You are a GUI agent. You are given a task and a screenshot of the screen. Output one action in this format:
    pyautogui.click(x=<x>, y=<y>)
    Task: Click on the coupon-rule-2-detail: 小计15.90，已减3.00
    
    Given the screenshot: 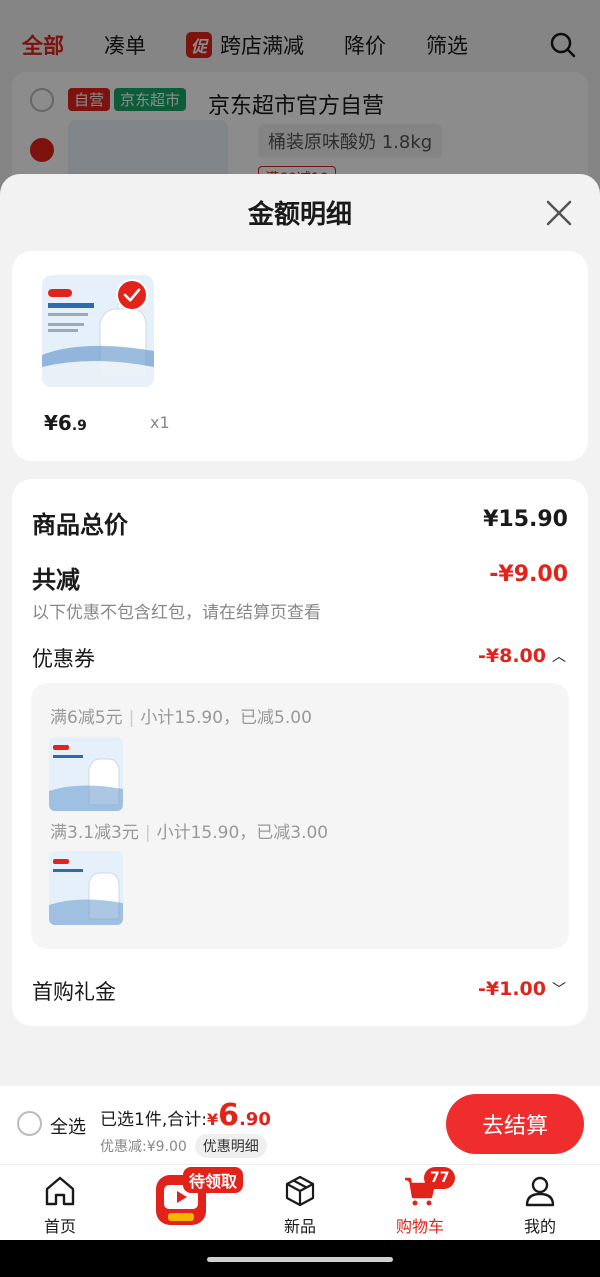 What is the action you would take?
    pyautogui.click(x=242, y=833)
    